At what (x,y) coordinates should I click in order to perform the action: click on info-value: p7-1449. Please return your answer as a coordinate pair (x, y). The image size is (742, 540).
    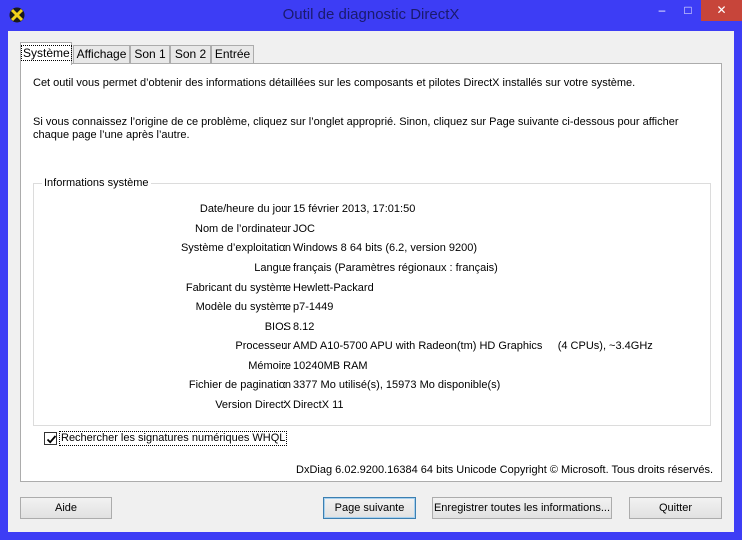
    Looking at the image, I should click on (313, 307).